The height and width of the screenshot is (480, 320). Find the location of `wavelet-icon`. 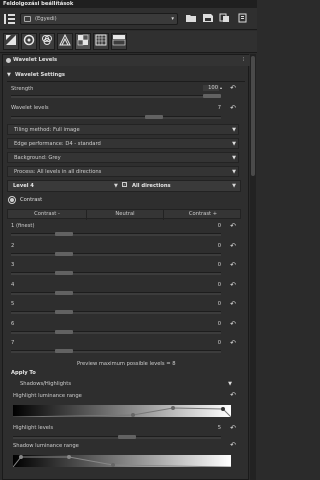

wavelet-icon is located at coordinates (83, 40).